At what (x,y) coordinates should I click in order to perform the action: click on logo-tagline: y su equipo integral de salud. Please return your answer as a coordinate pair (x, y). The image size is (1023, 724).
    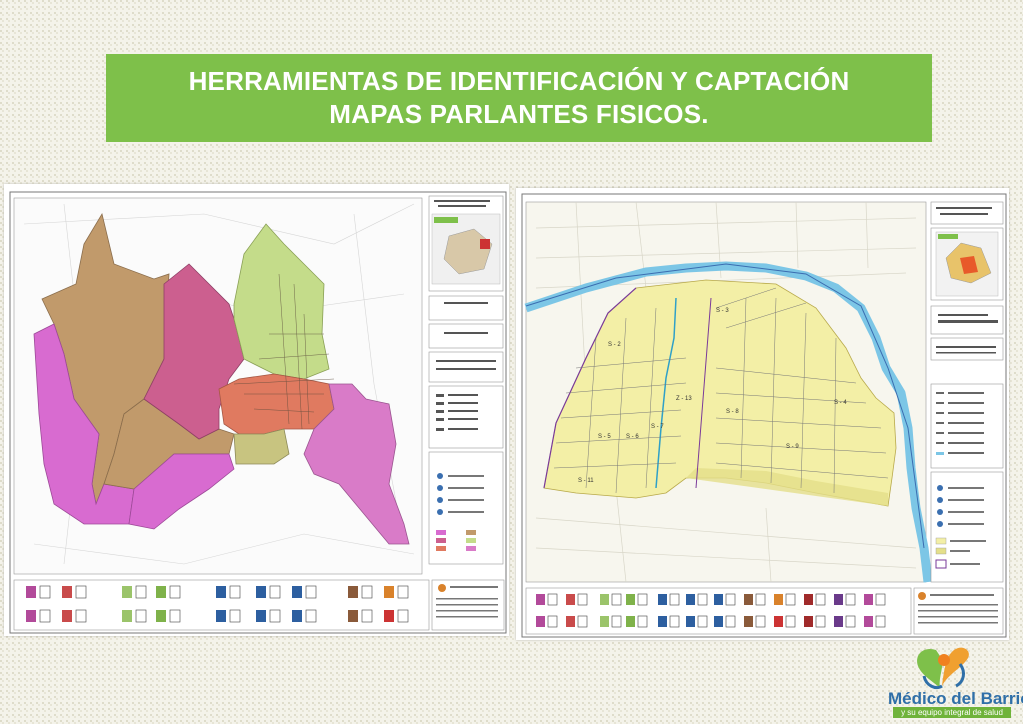
    Looking at the image, I should click on (952, 712).